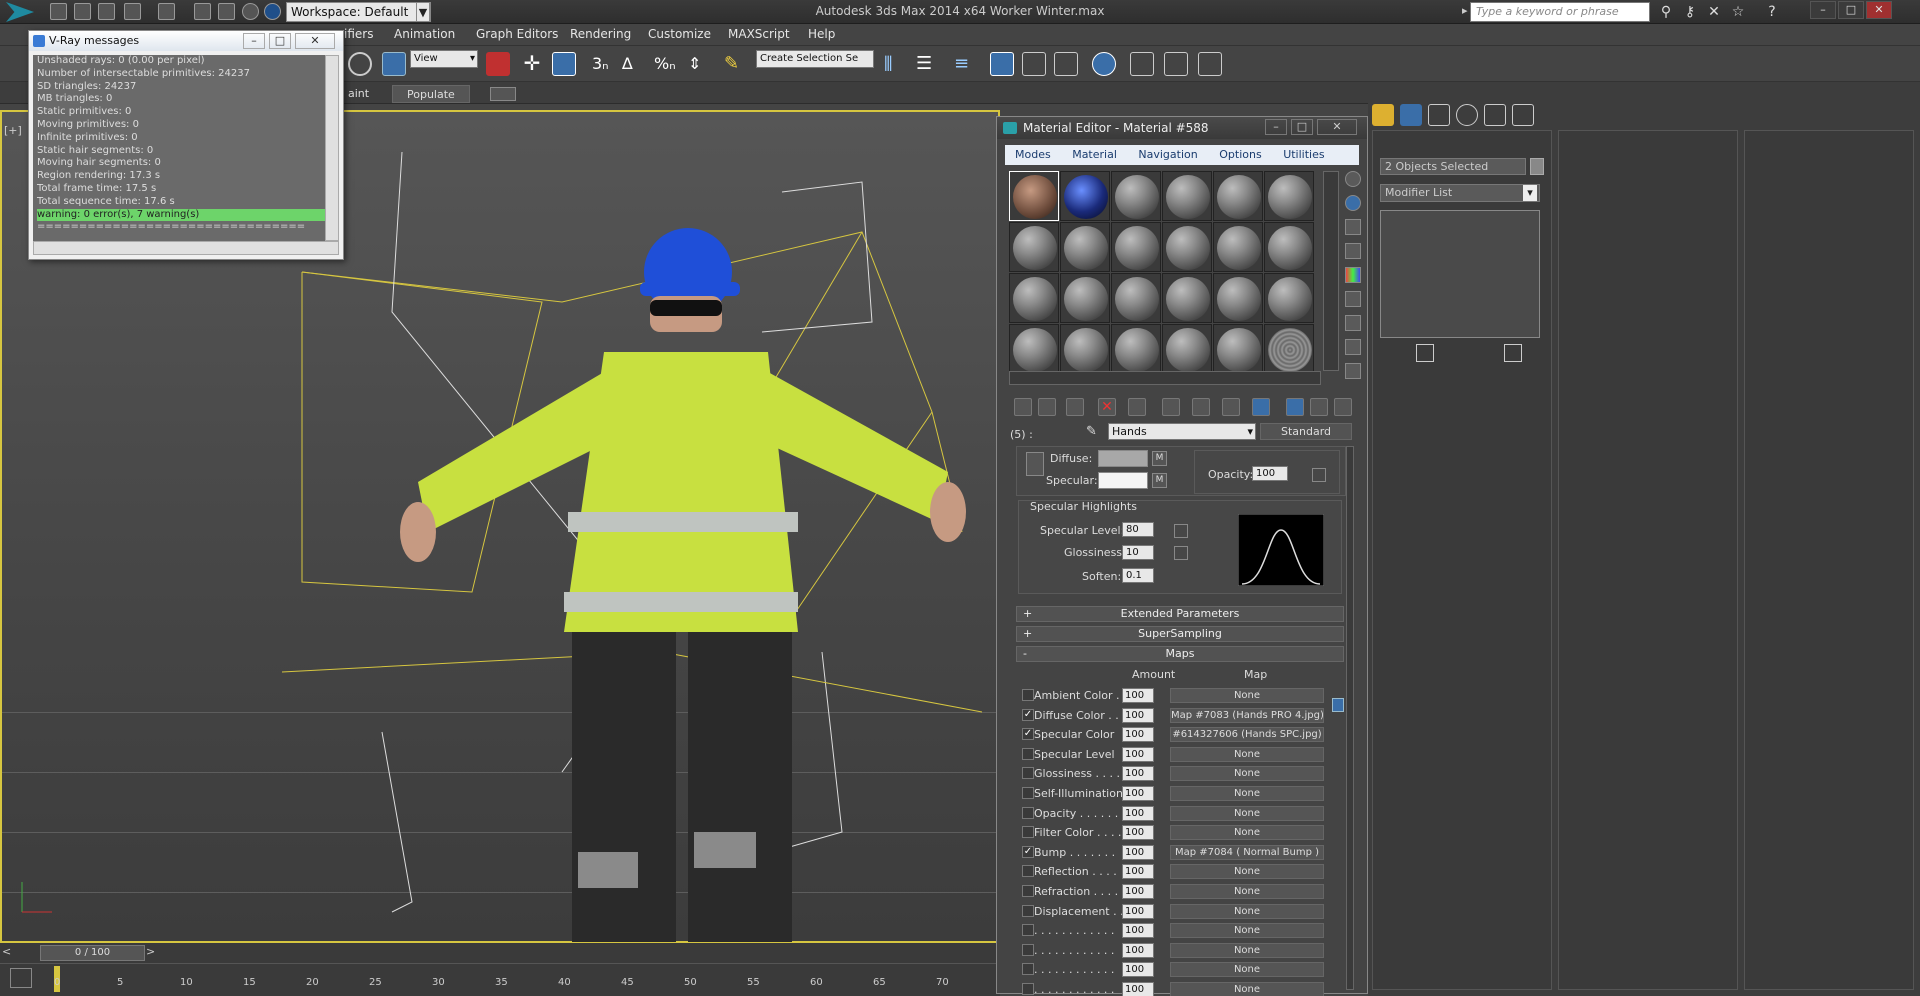  What do you see at coordinates (1181, 553) in the screenshot?
I see `glossiness-map-button` at bounding box center [1181, 553].